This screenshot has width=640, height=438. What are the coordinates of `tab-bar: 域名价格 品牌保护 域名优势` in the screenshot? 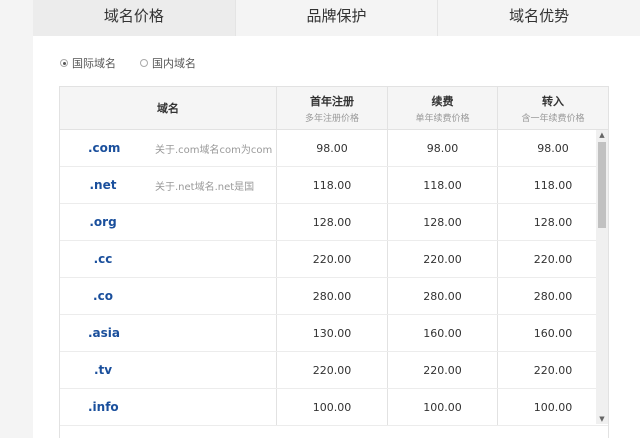 It's located at (336, 18).